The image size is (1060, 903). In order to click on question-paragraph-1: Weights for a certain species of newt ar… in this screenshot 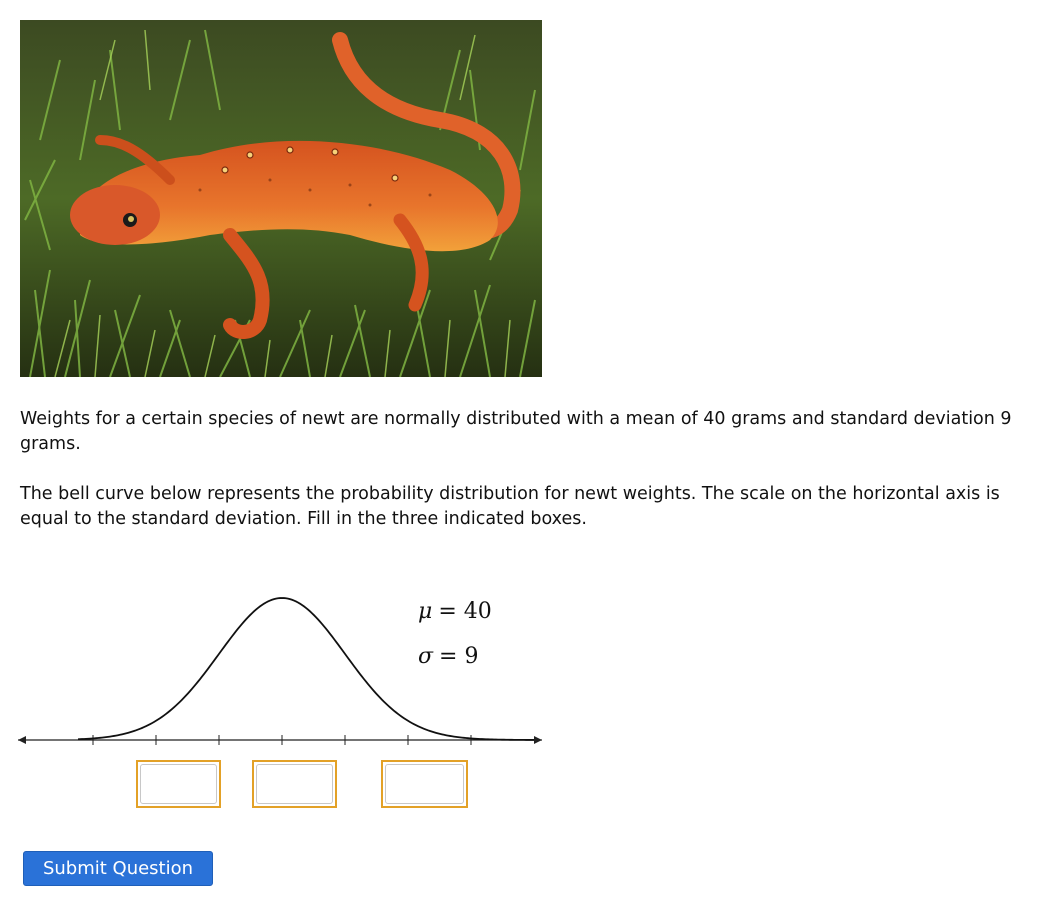, I will do `click(516, 431)`.